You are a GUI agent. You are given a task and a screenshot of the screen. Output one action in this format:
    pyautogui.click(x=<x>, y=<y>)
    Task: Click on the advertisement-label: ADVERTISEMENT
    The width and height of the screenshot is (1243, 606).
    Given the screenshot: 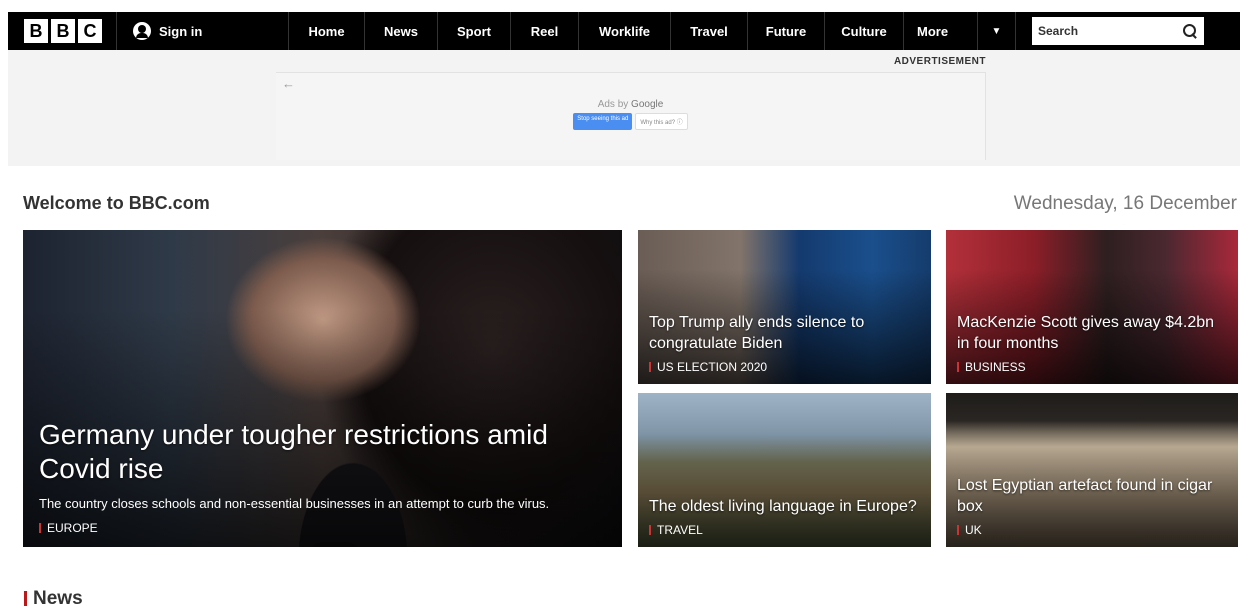 What is the action you would take?
    pyautogui.click(x=939, y=61)
    